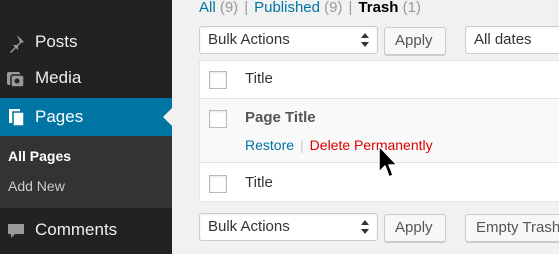 The image size is (559, 254). What do you see at coordinates (207, 8) in the screenshot?
I see `filter-all-link: All` at bounding box center [207, 8].